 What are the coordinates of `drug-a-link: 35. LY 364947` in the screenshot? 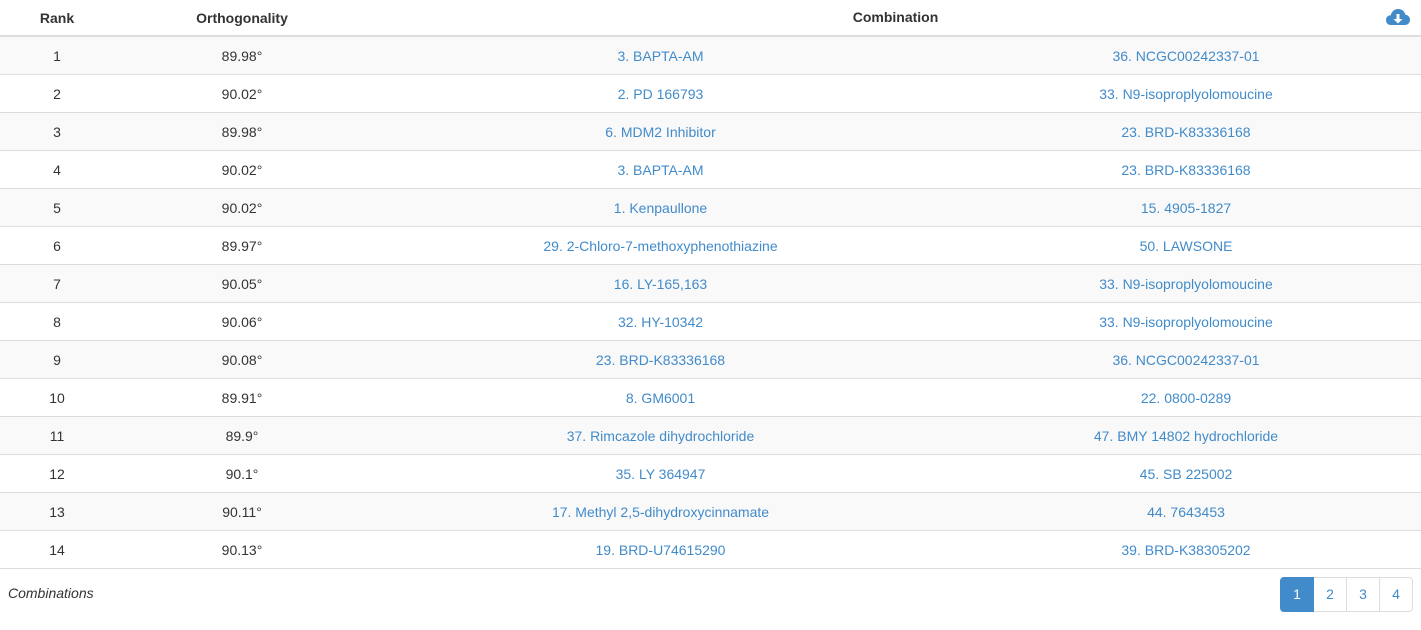 It's located at (661, 474).